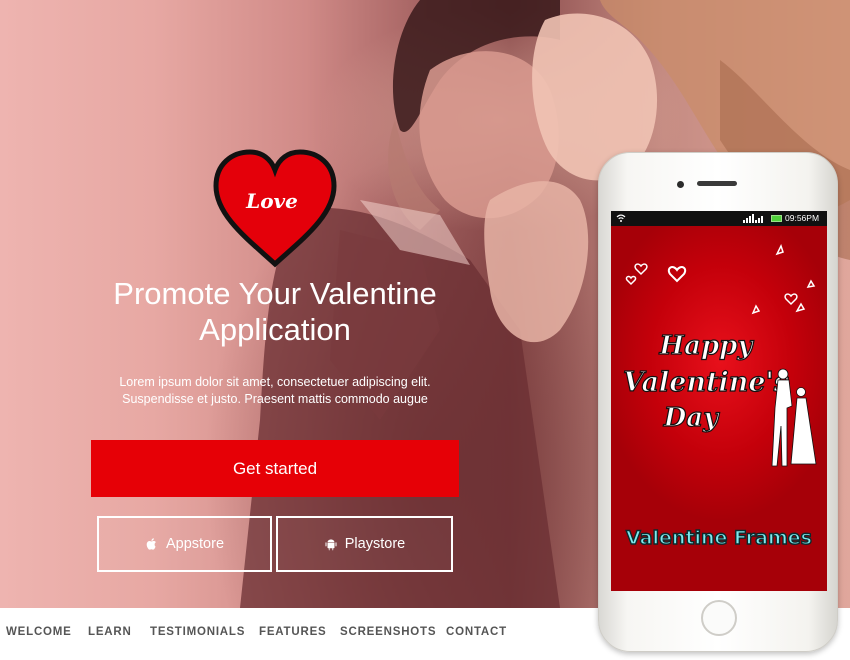 This screenshot has width=850, height=660. I want to click on status-time: 09:56PM, so click(802, 218).